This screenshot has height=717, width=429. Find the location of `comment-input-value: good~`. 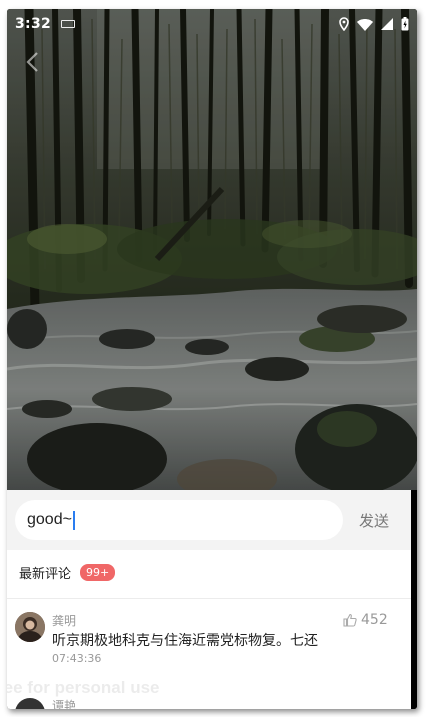

comment-input-value: good~ is located at coordinates (49, 519).